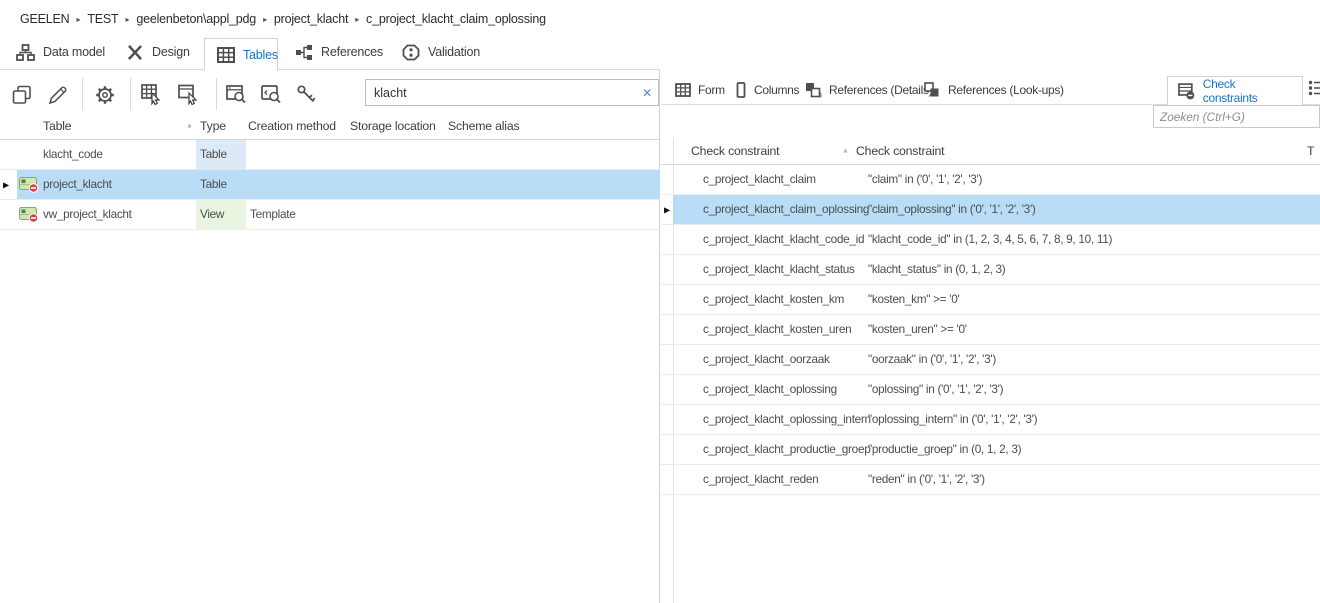 The width and height of the screenshot is (1320, 603). I want to click on window-select-button, so click(189, 95).